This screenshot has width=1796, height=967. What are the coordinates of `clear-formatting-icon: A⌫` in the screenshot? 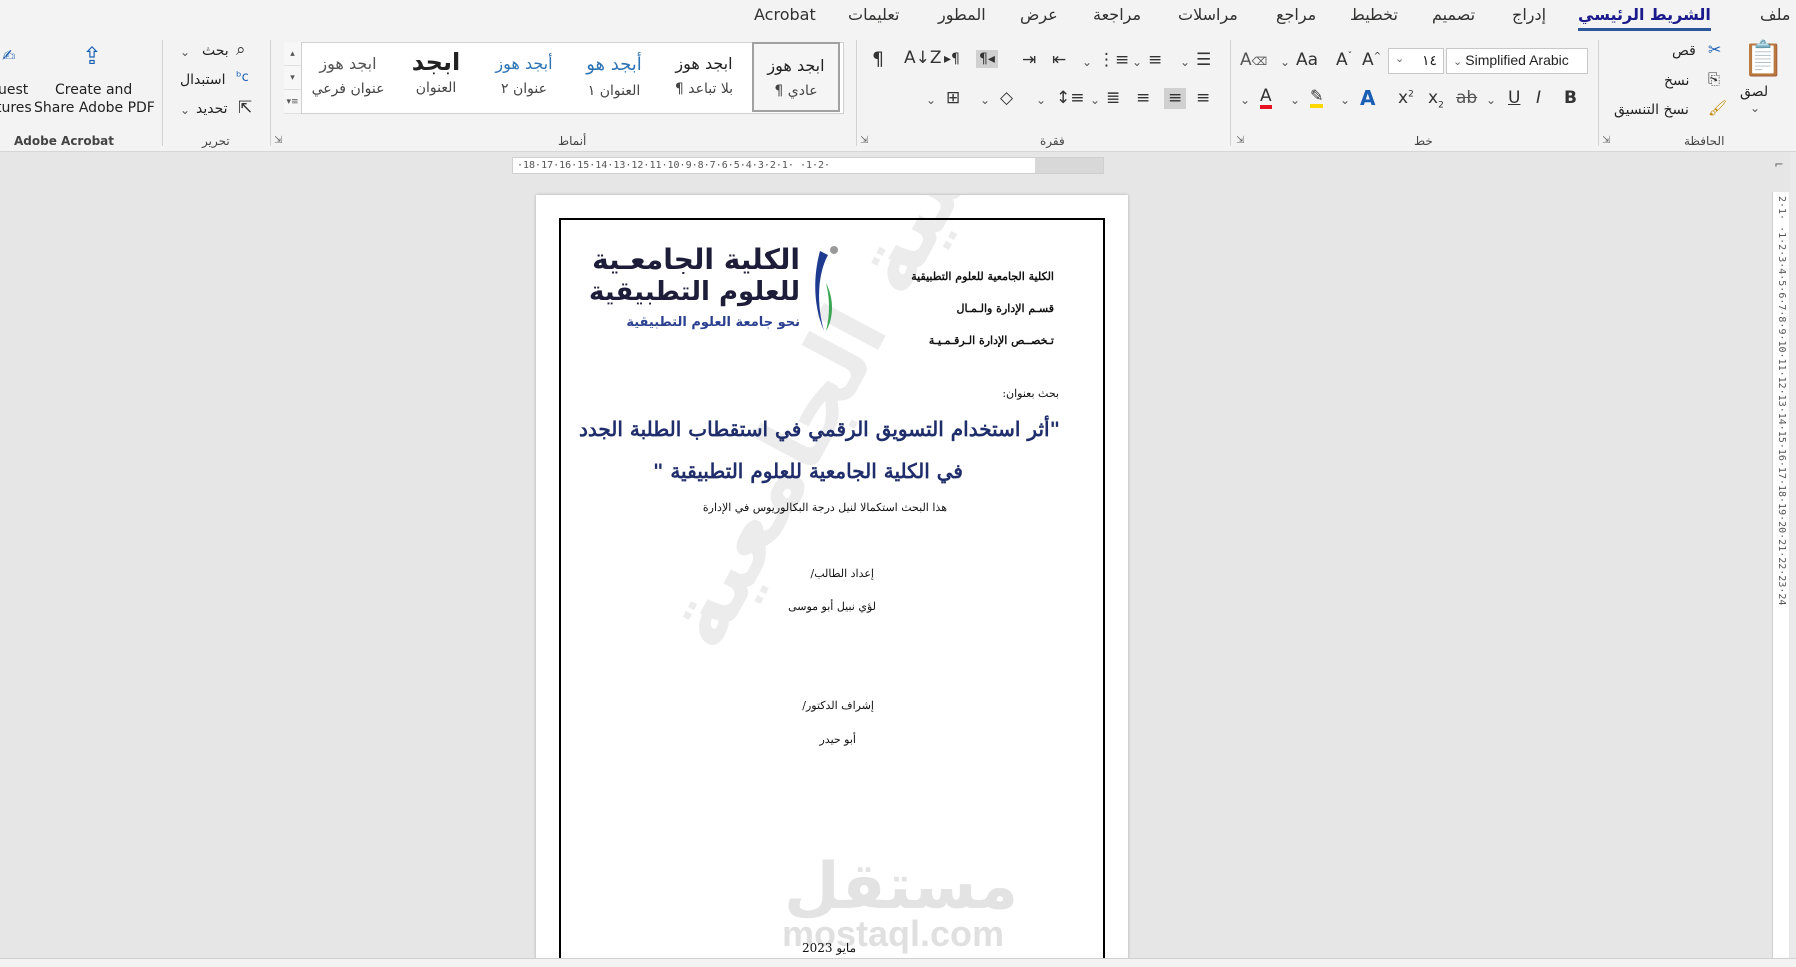 It's located at (1253, 60).